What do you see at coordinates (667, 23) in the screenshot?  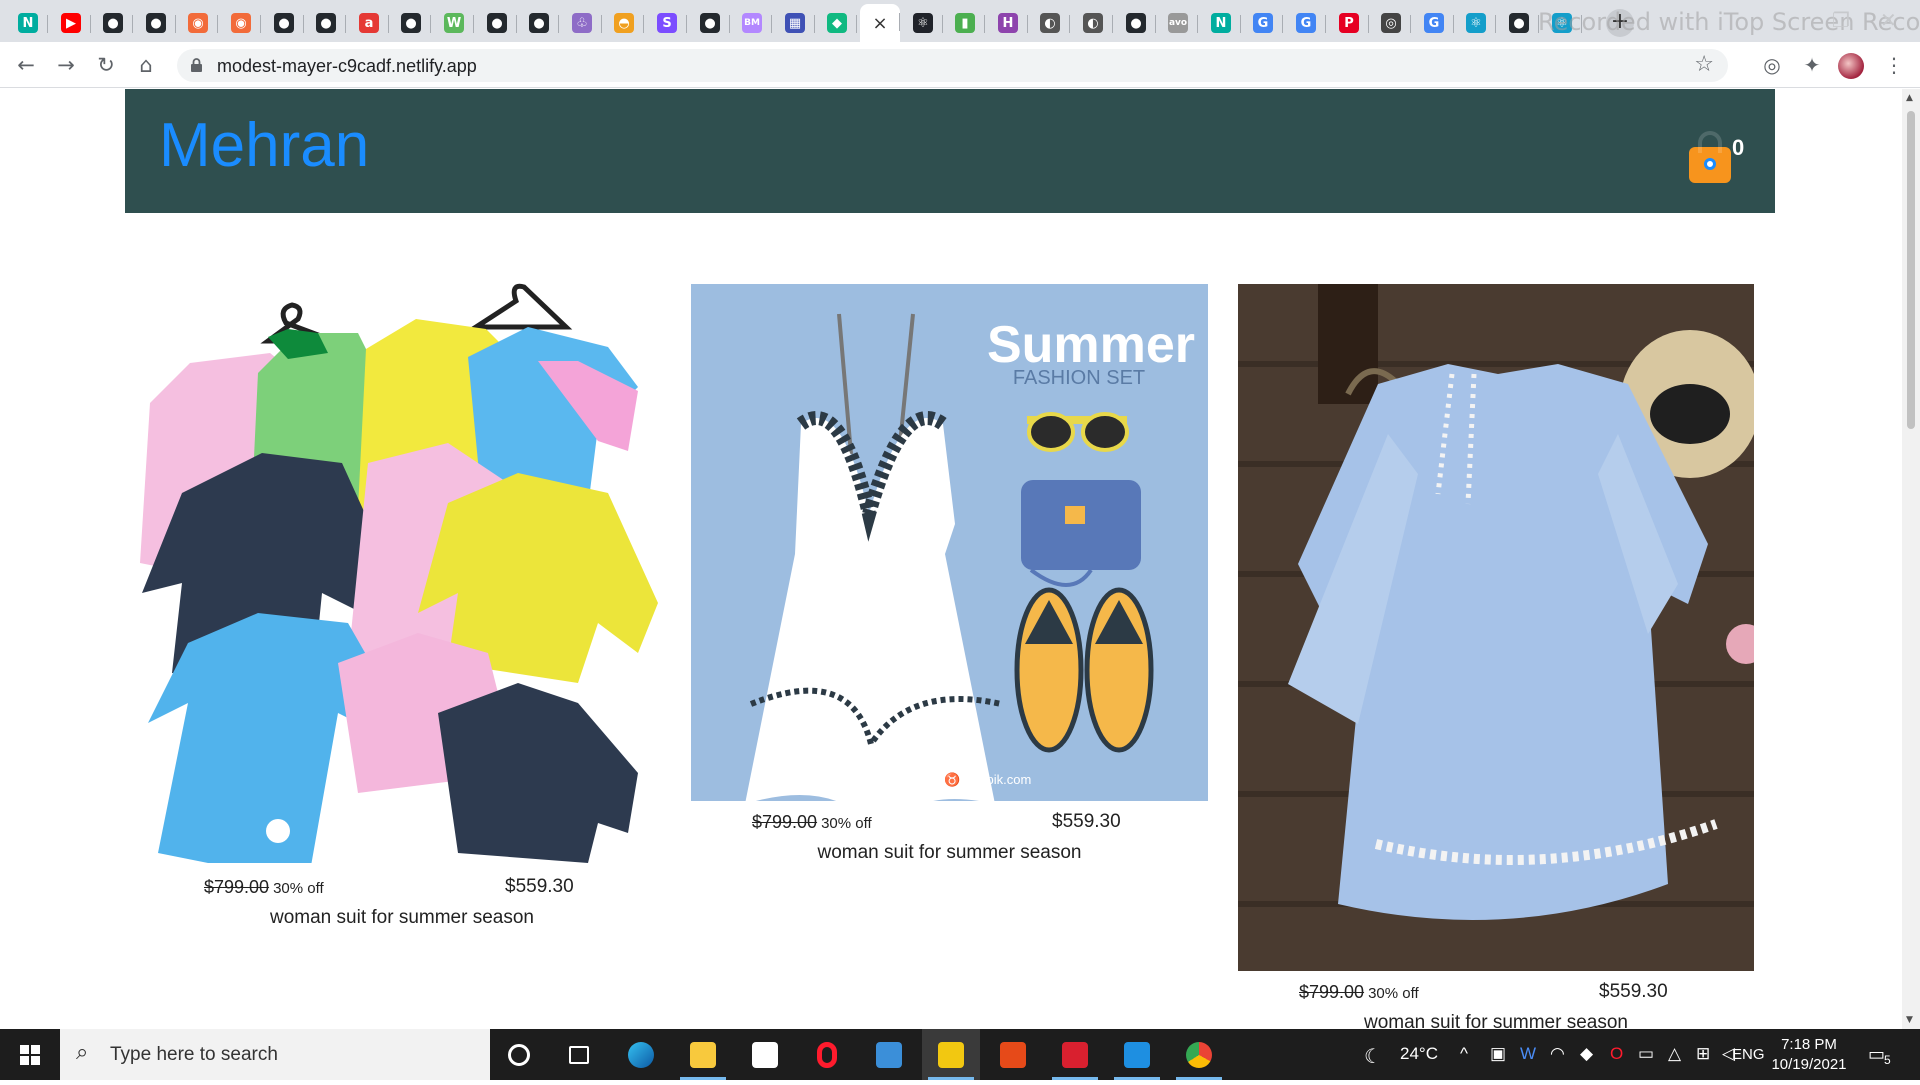 I see `browser-tab: S` at bounding box center [667, 23].